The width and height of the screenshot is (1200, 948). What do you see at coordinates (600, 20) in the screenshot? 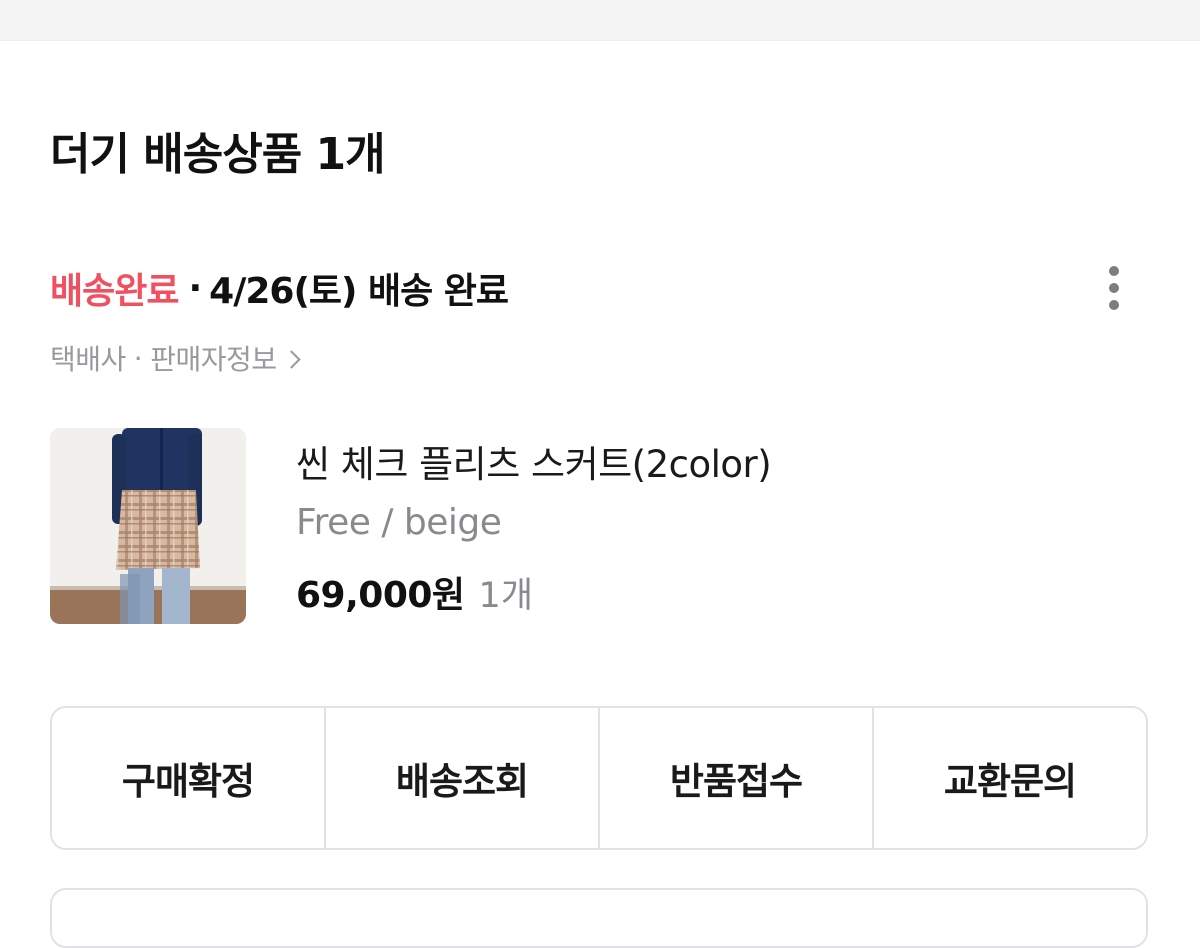
I see `top-divider-strip` at bounding box center [600, 20].